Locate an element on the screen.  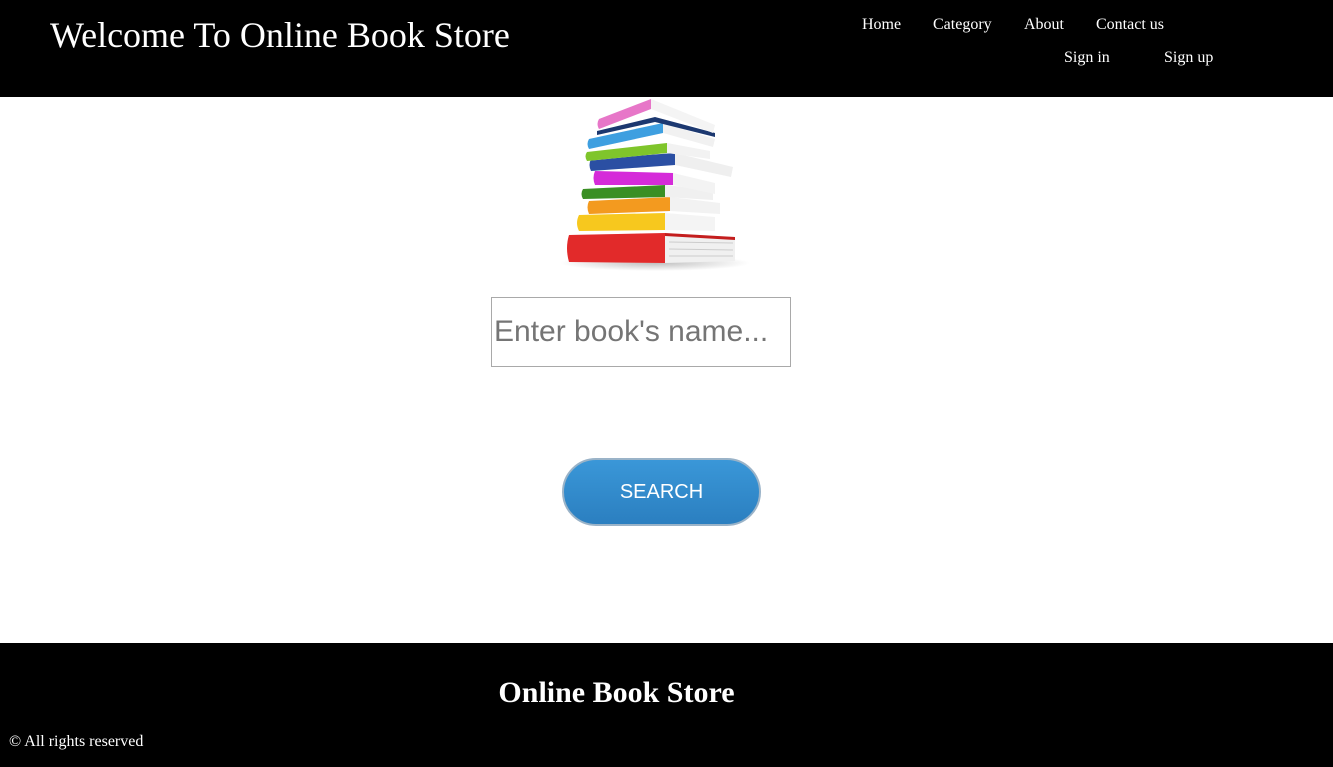
nav-about-link: About is located at coordinates (1044, 25).